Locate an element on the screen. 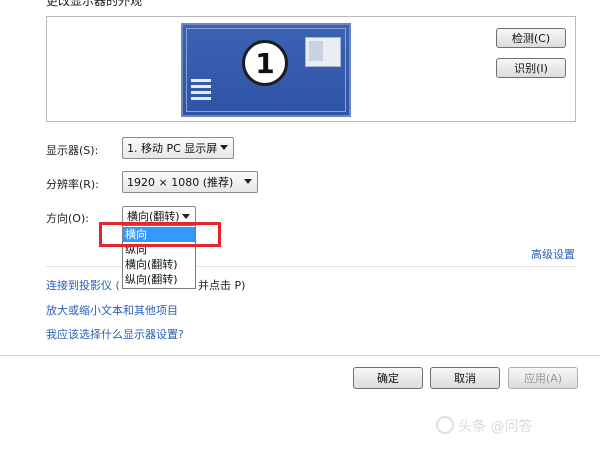  orientation-label: 方向(O): is located at coordinates (67, 218).